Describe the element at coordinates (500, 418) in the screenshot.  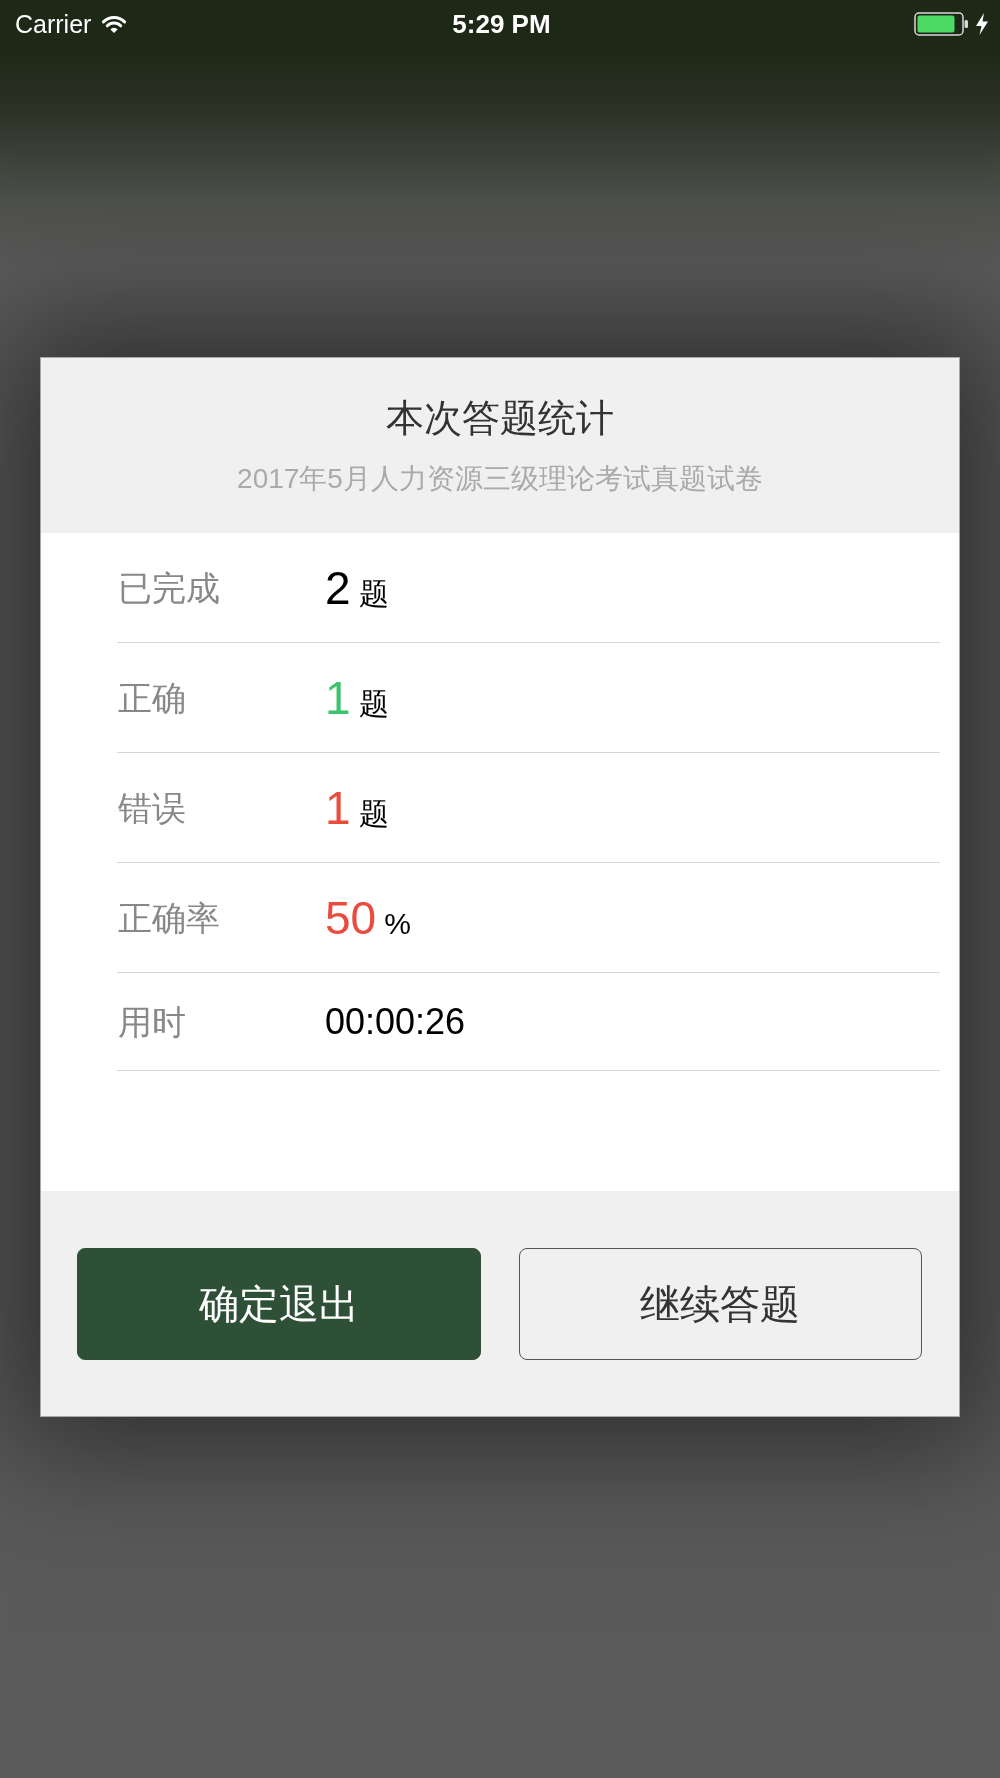
I see `dialog-title: 本次答题统计` at that location.